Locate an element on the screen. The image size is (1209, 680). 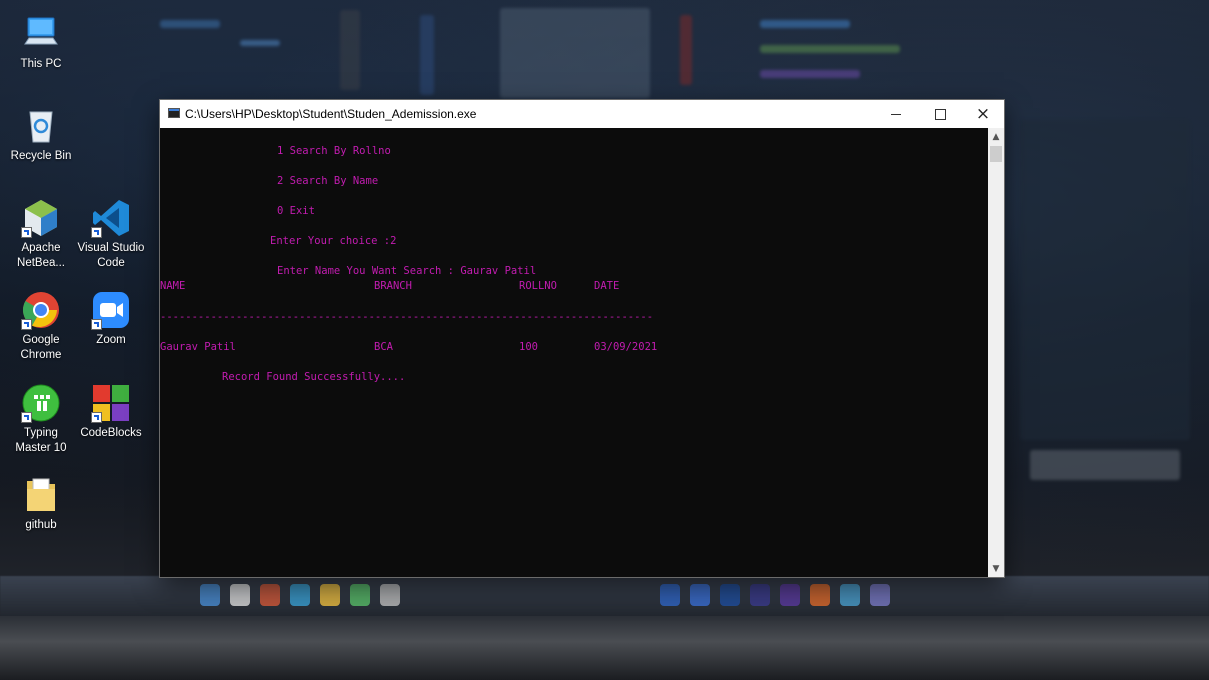
scroll-down-button: ▼ is located at coordinates (996, 568).